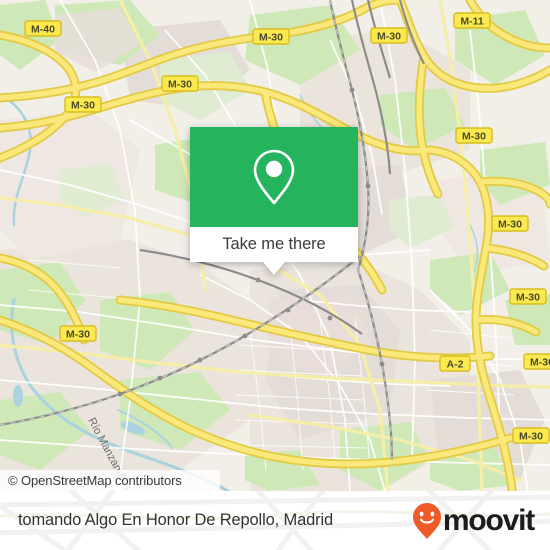  Describe the element at coordinates (95, 480) in the screenshot. I see `attribution-text: © OpenStreetMap contributors` at that location.